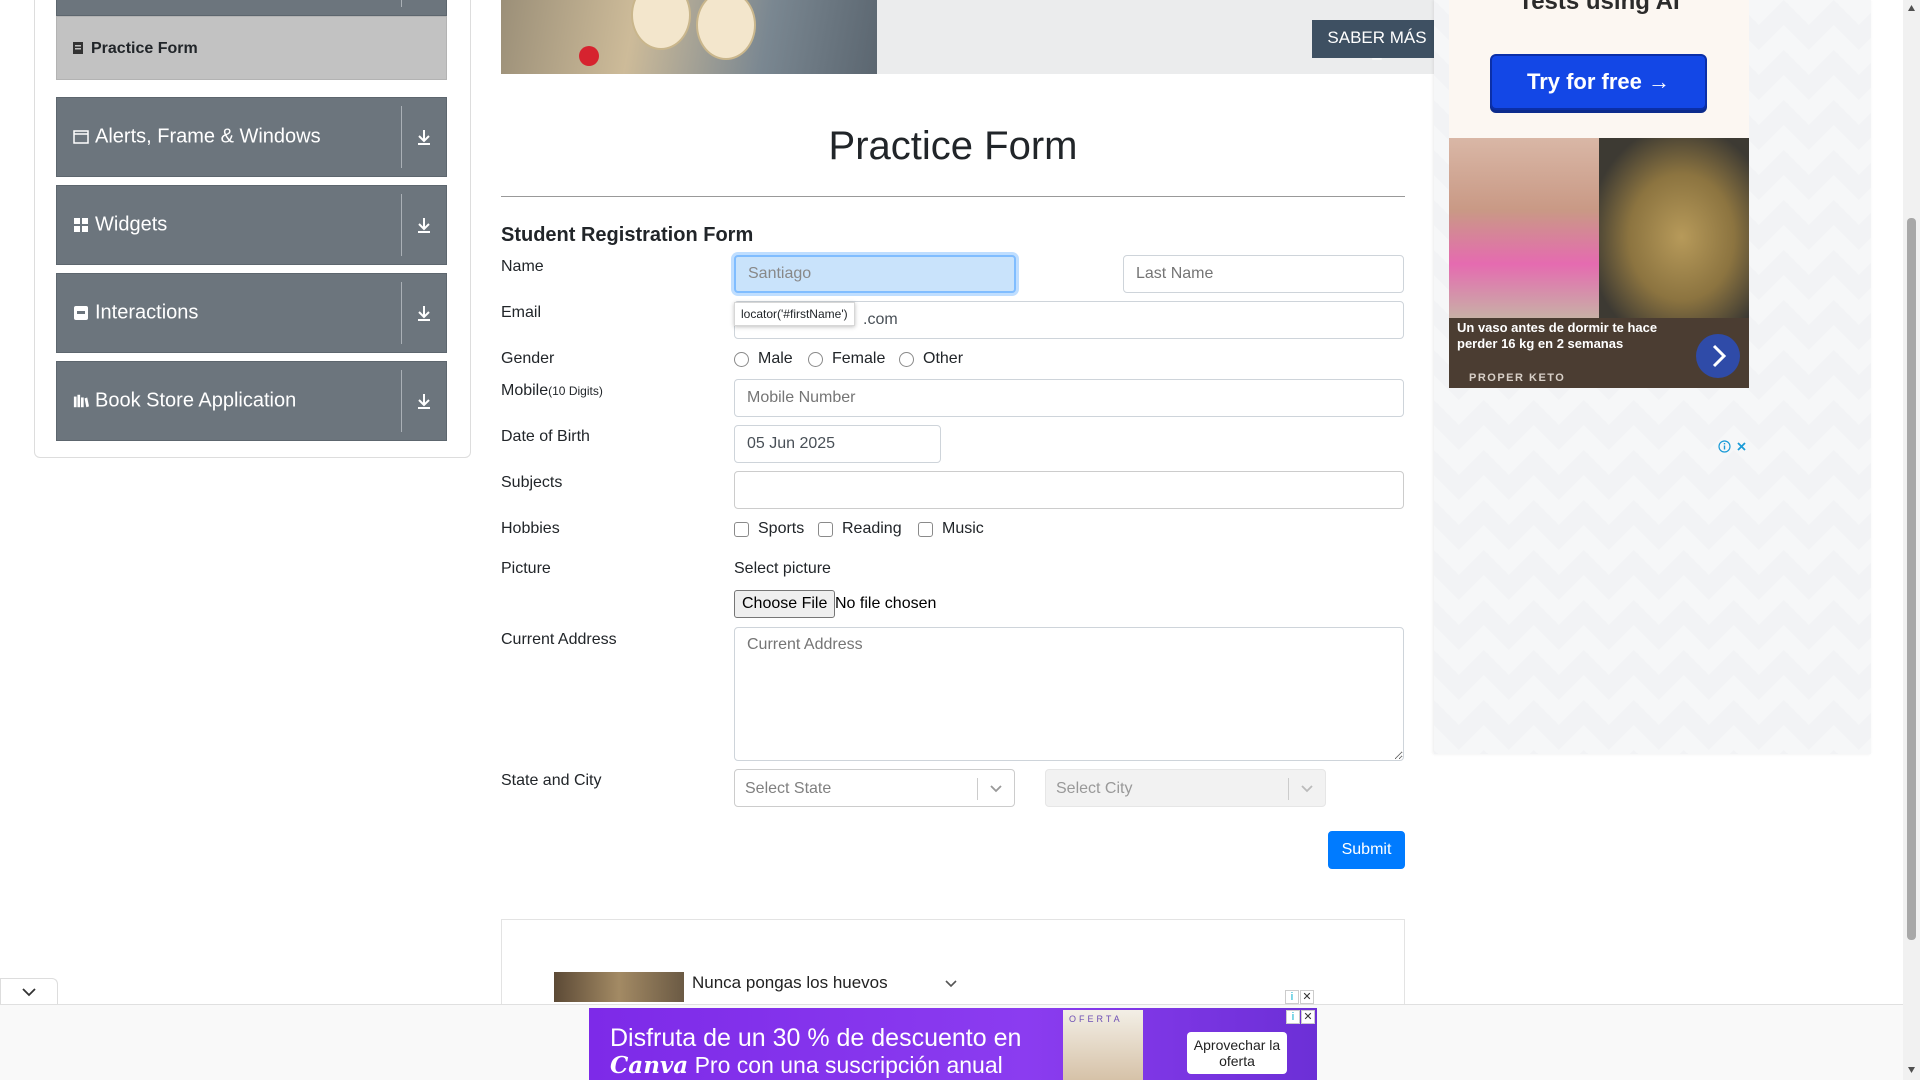 Image resolution: width=1920 pixels, height=1080 pixels. I want to click on scrollbar-thumb, so click(1911, 579).